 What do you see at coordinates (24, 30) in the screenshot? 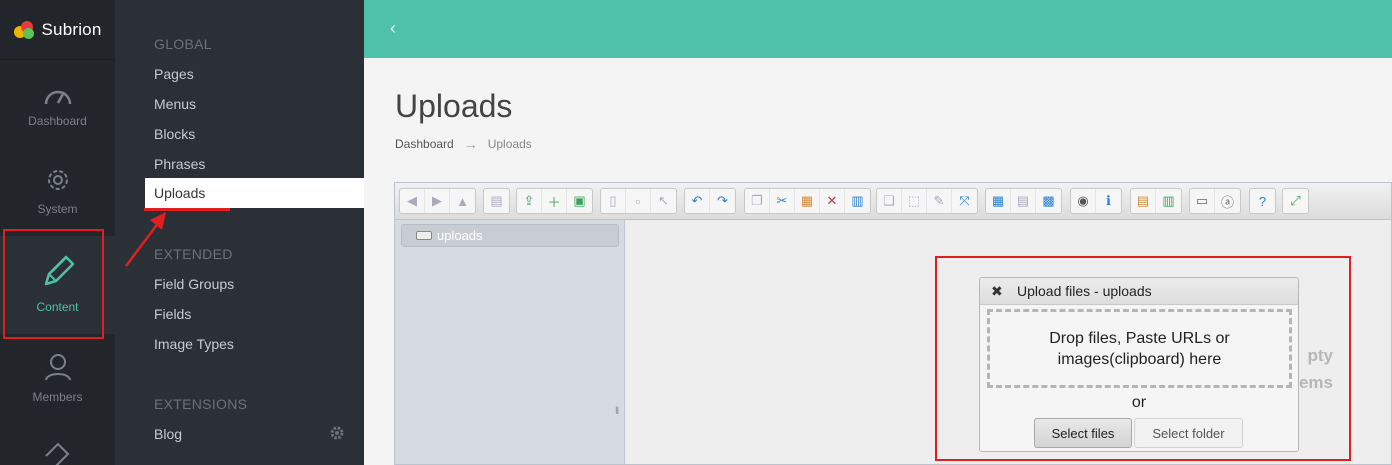
I see `subrion-logo-icon` at bounding box center [24, 30].